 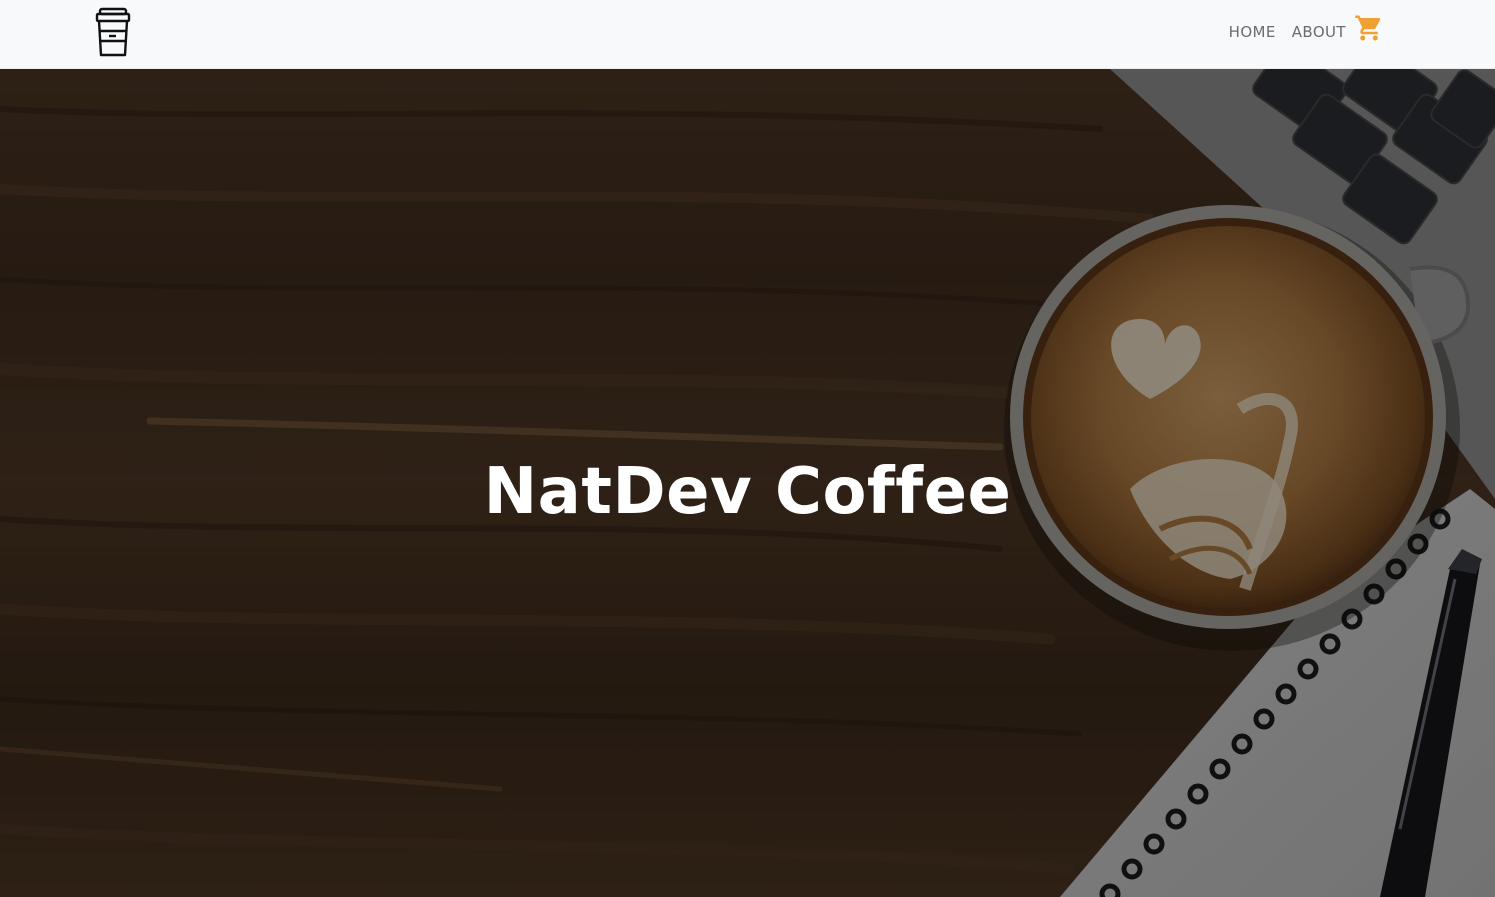 I want to click on nav-home-link: HOME, so click(x=1252, y=32).